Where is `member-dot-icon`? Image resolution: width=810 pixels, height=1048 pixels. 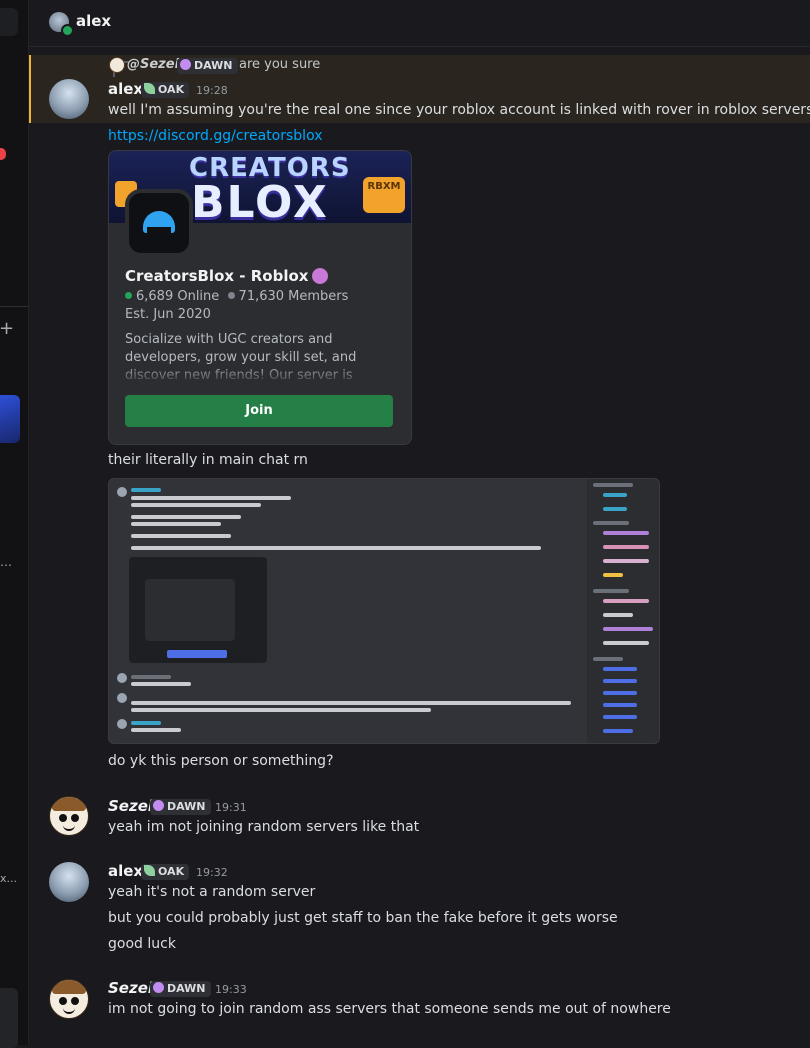 member-dot-icon is located at coordinates (231, 295).